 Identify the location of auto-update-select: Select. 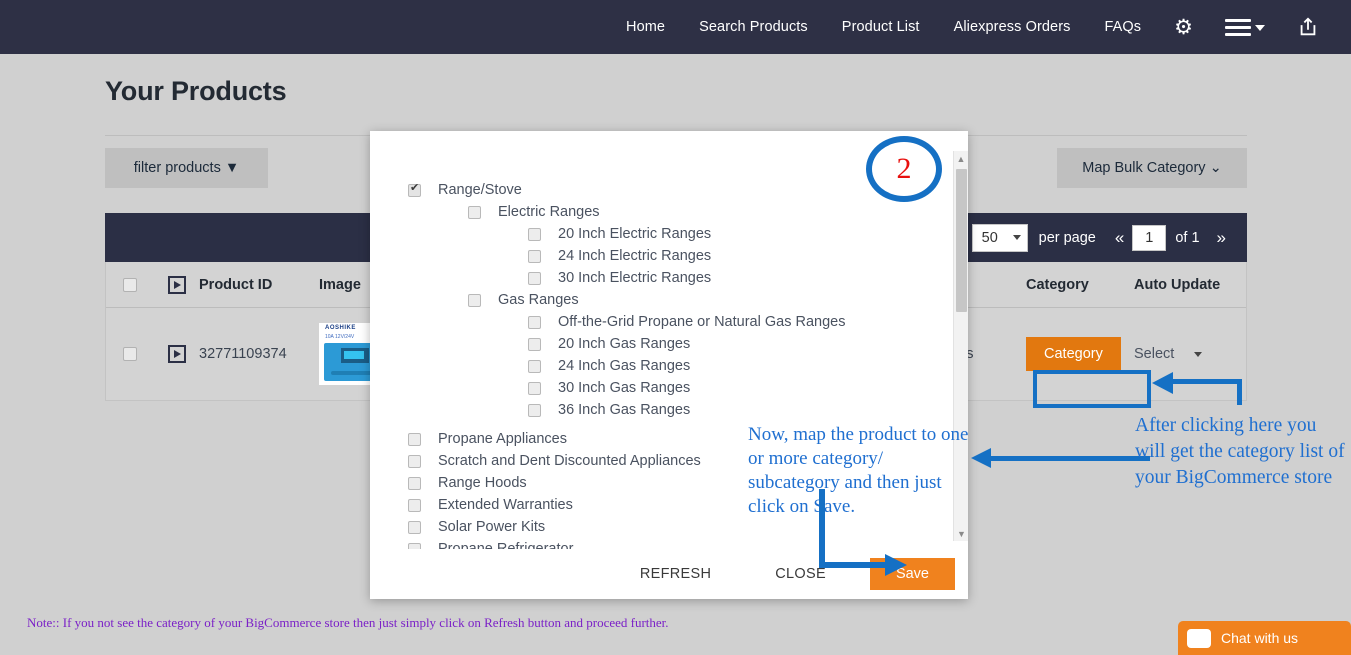
(1168, 354).